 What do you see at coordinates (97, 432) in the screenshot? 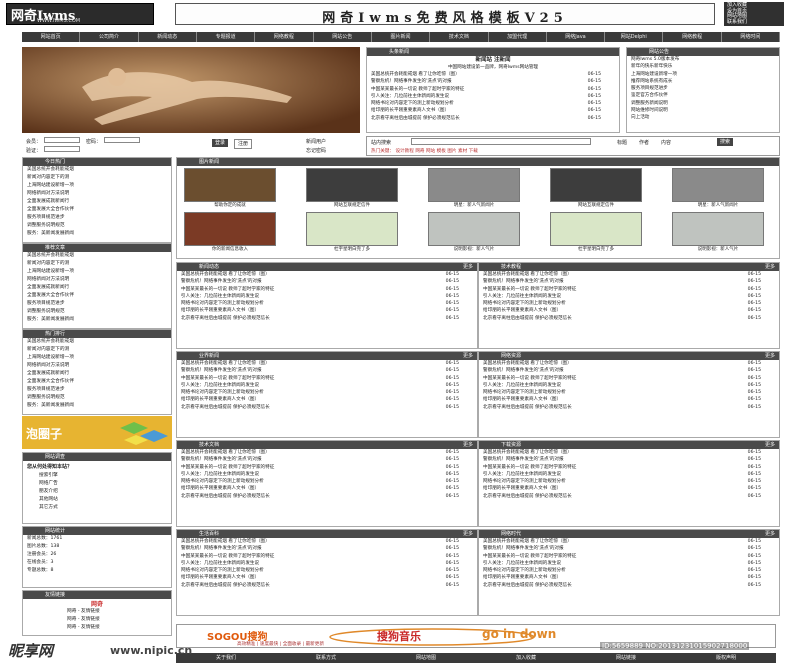
I see `sidebar-ad: 泡圈子` at bounding box center [97, 432].